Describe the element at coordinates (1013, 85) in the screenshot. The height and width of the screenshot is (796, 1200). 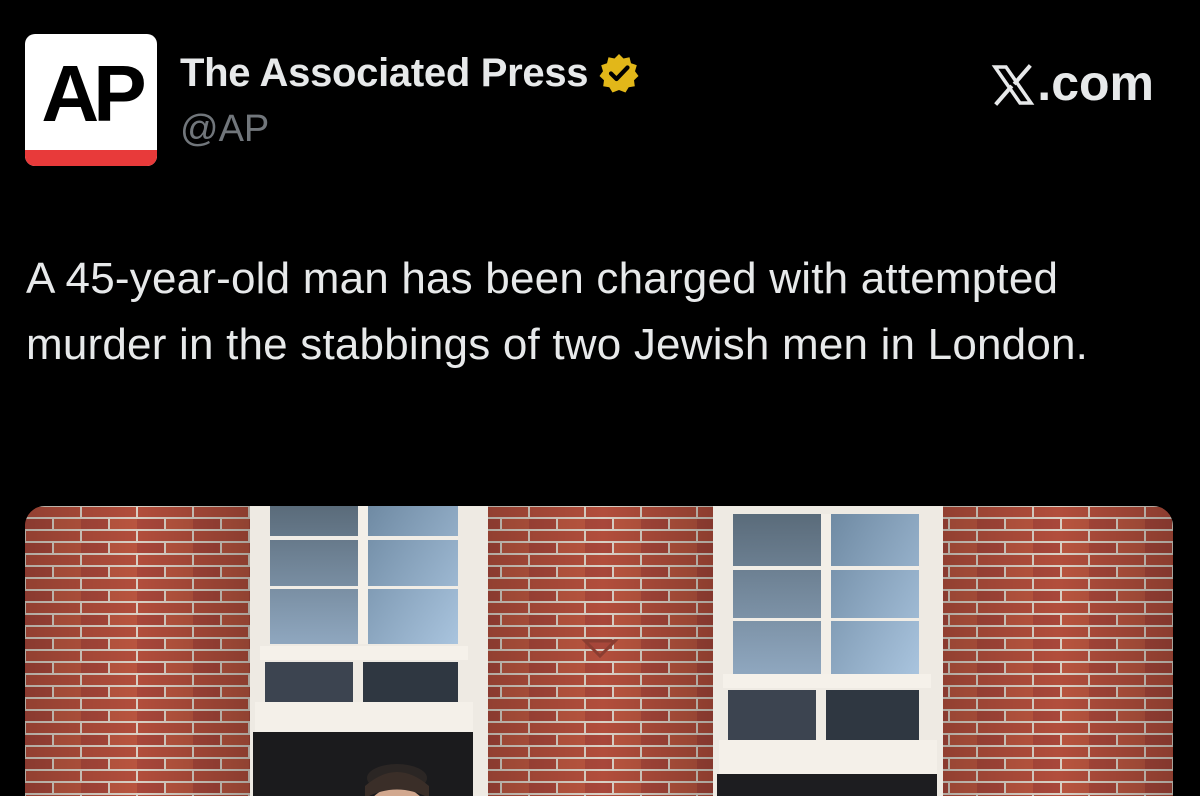
I see `x-logo-icon` at that location.